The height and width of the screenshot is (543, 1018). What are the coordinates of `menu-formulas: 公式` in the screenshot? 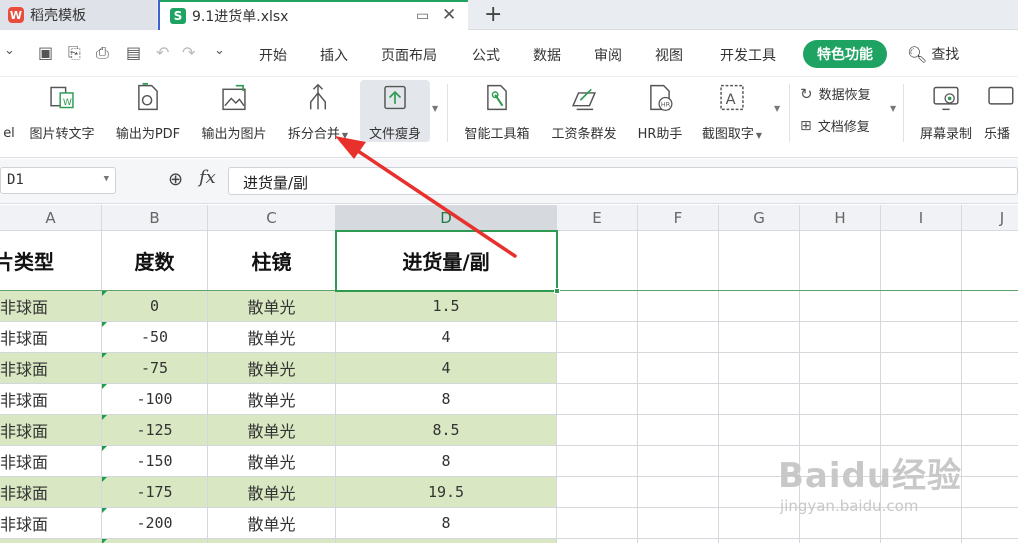 It's located at (486, 55).